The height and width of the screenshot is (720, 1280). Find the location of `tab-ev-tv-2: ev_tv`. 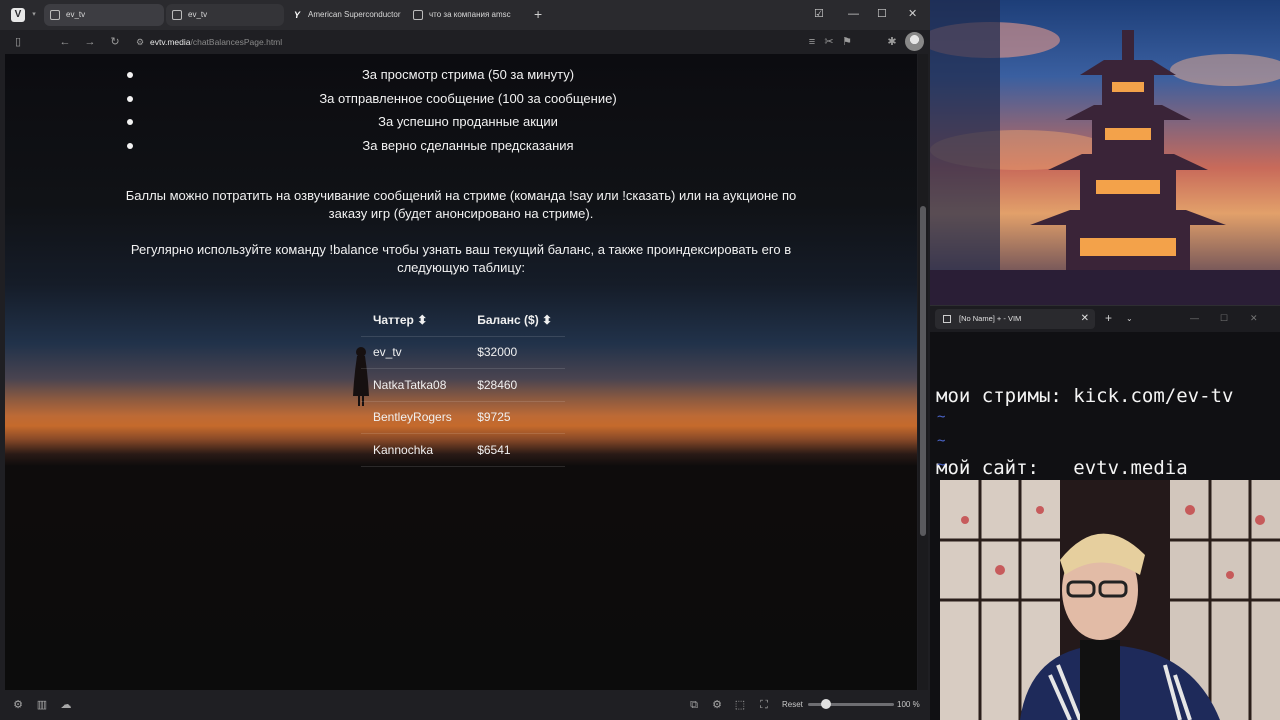

tab-ev-tv-2: ev_tv is located at coordinates (225, 15).